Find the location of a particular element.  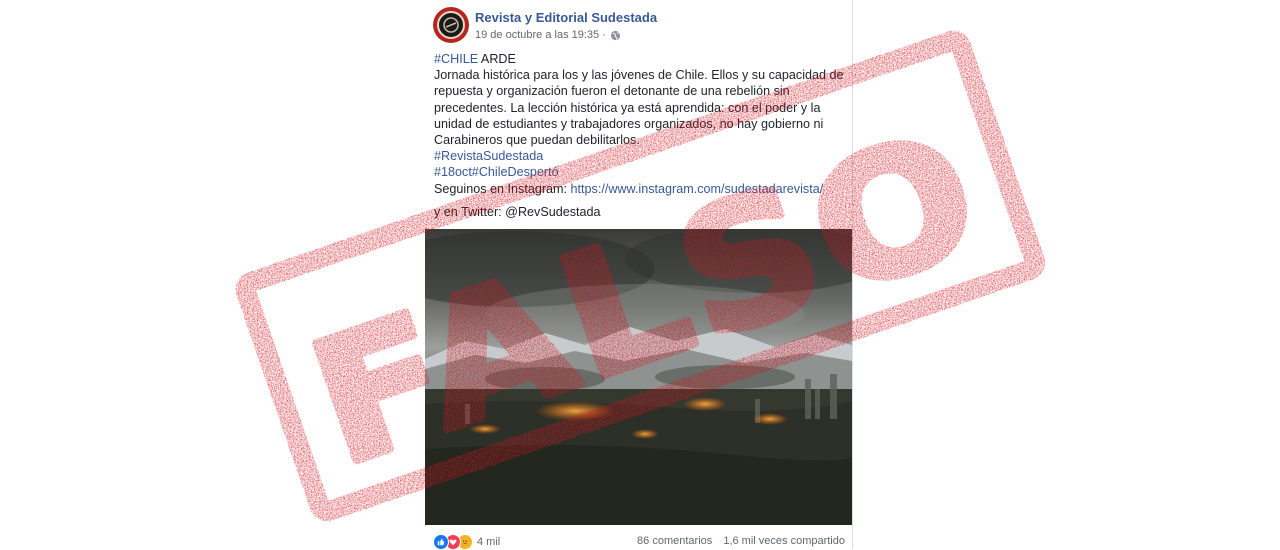

post-meta: 19 de octubre a las 19:35 · is located at coordinates (548, 35).